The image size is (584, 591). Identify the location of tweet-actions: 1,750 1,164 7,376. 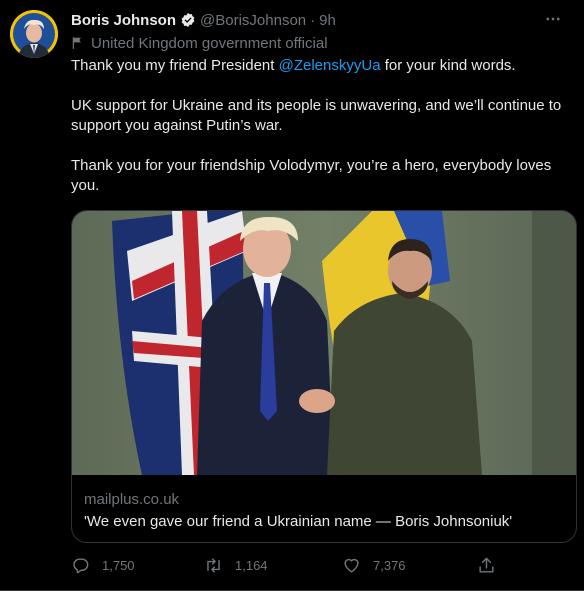
(286, 565).